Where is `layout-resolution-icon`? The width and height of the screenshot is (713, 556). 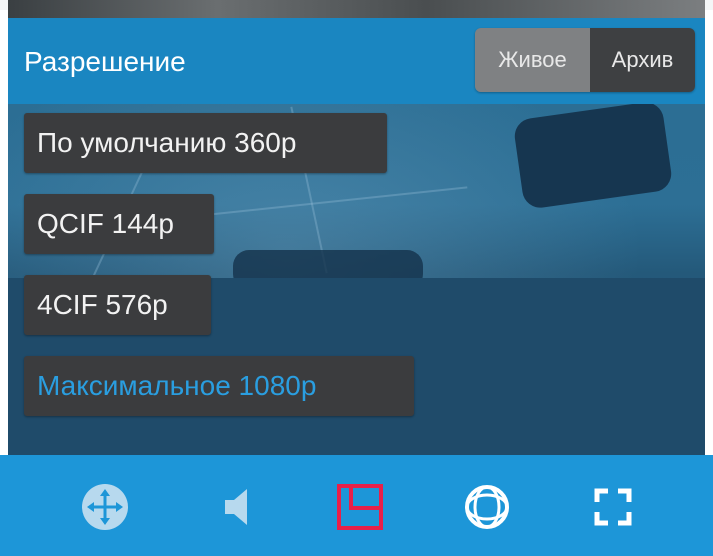 layout-resolution-icon is located at coordinates (360, 507).